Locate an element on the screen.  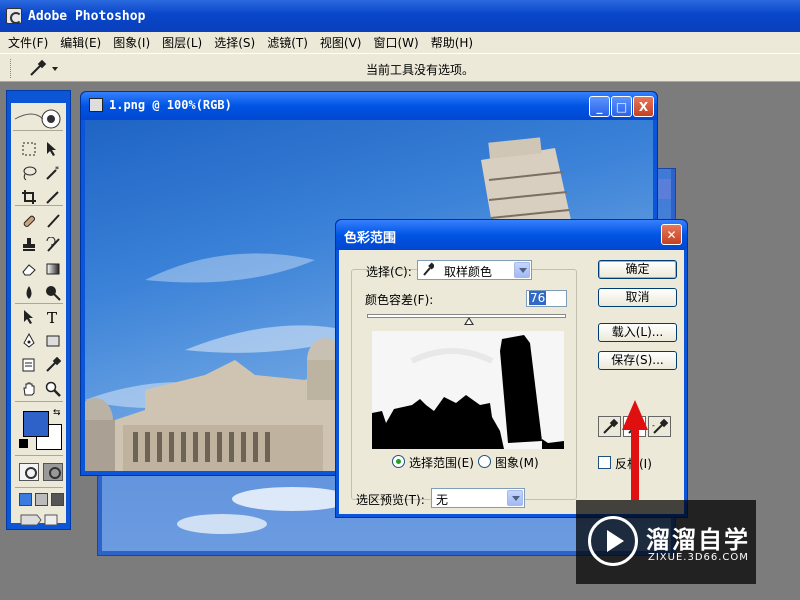
leaning-tower-image is located at coordinates (526, 183).